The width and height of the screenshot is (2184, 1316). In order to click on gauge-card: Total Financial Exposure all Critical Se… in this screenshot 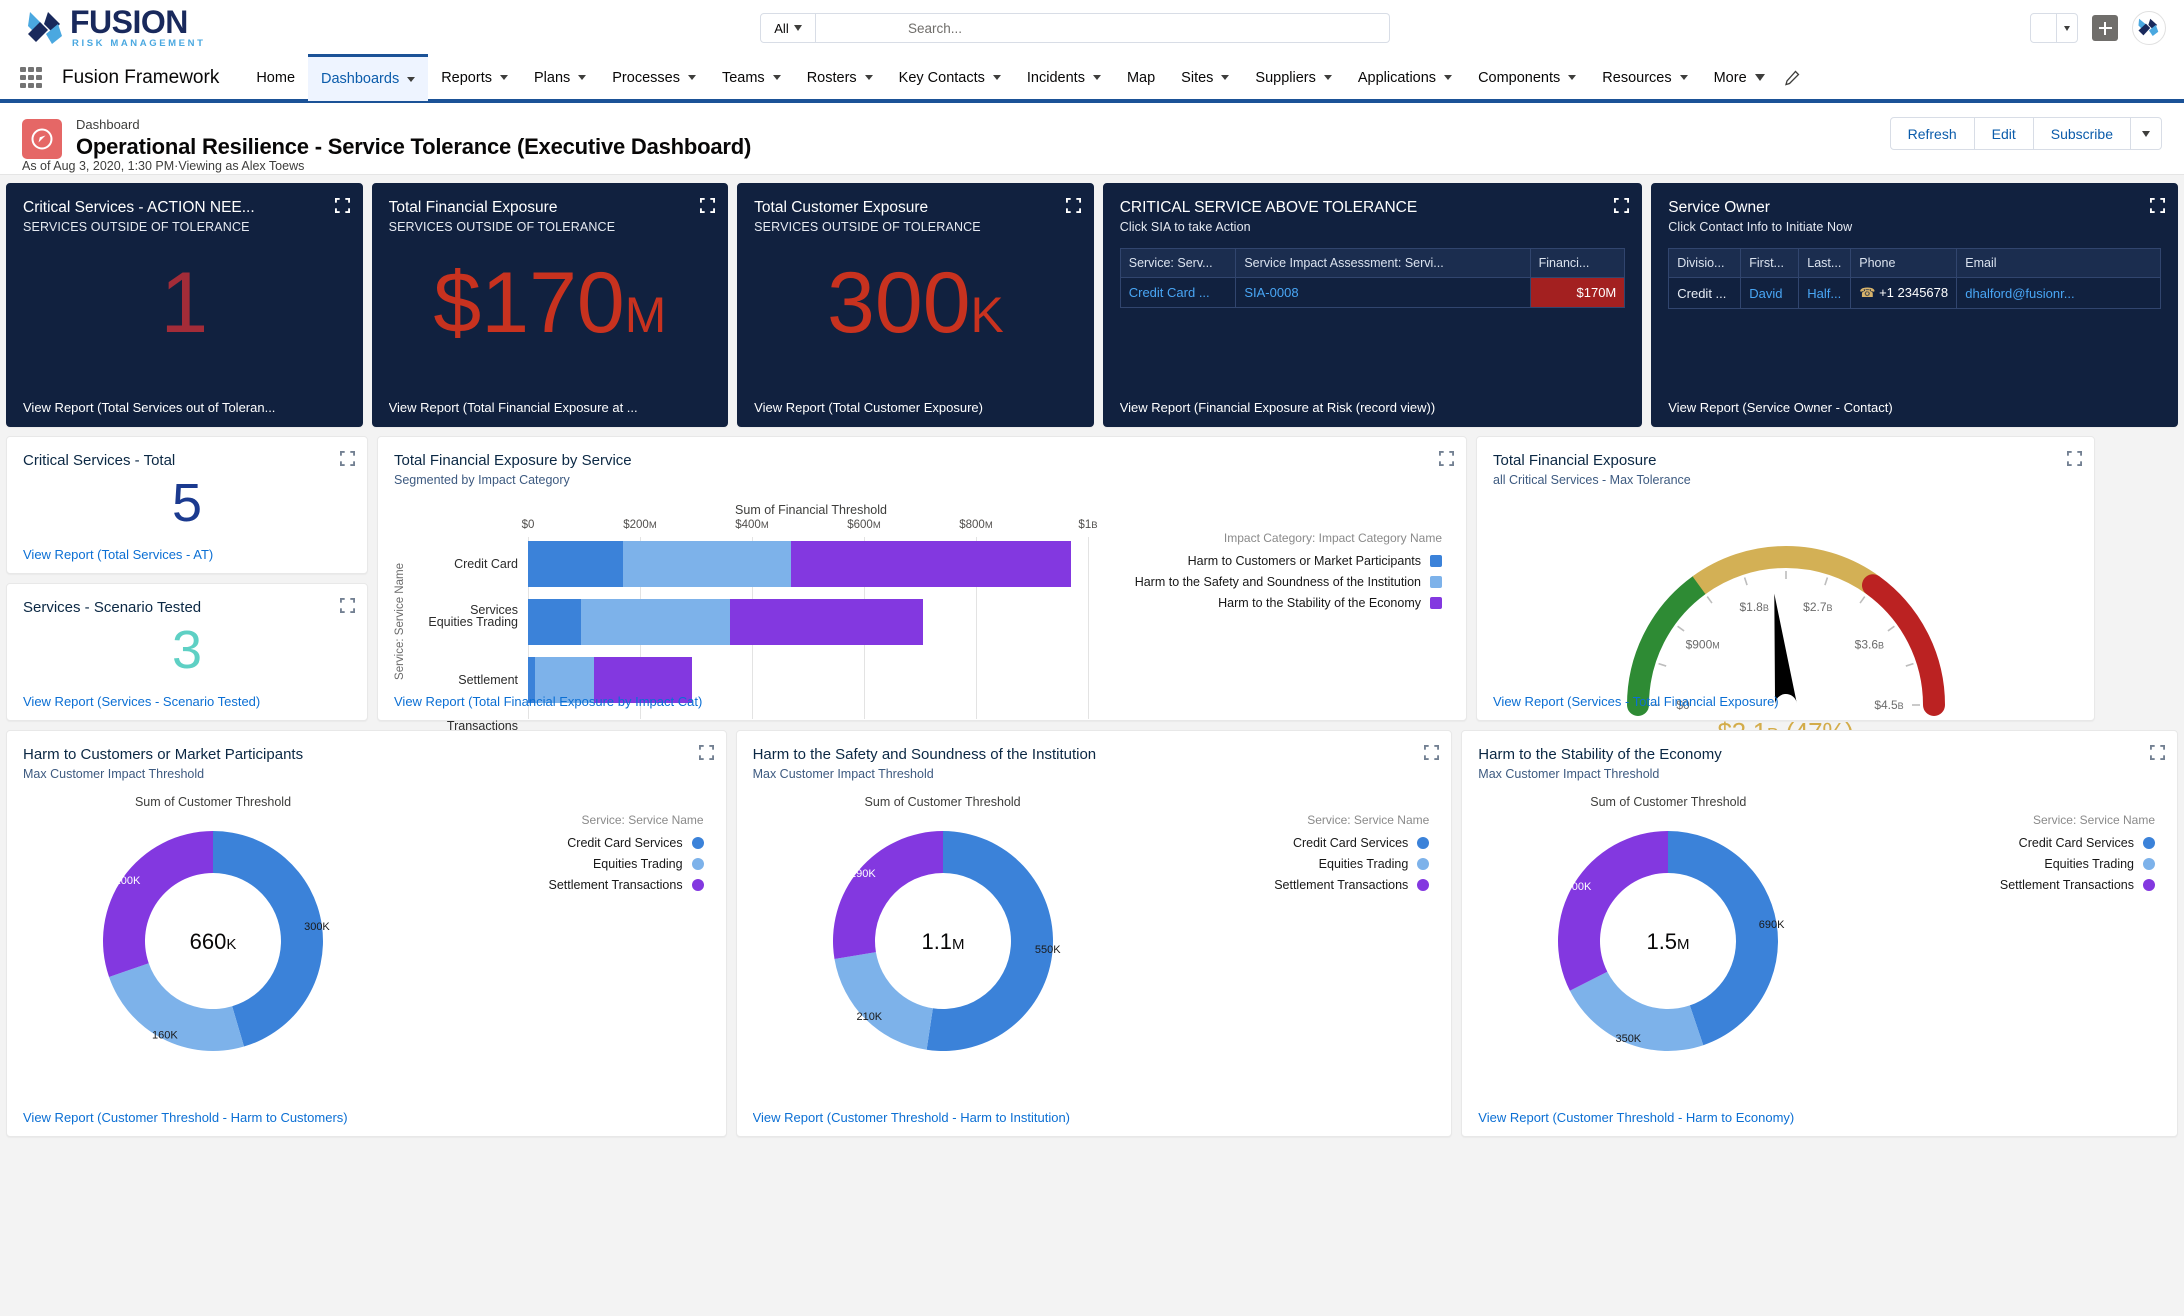, I will do `click(1785, 591)`.